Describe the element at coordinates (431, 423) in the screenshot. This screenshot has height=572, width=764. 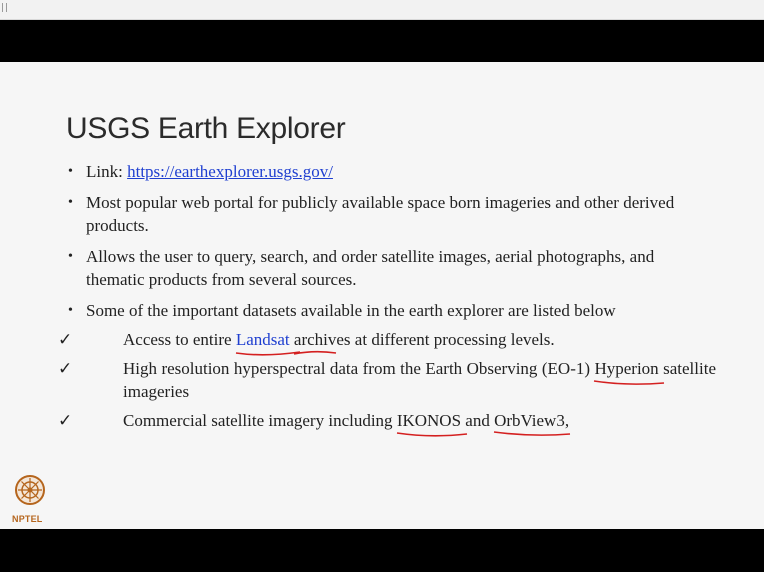
I see `ikonos-underlined: IKONOS` at that location.